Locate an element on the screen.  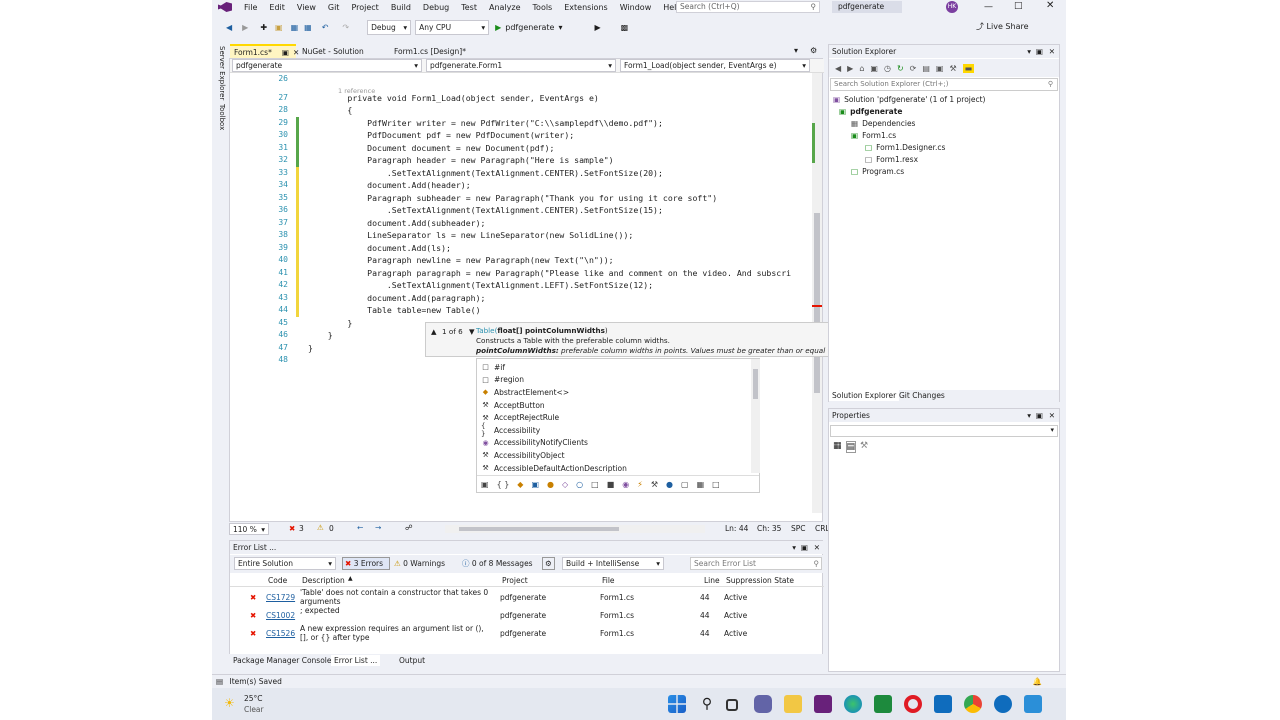
solution-search-input: Search Solution Explorer (Ctrl+;) ⚲ is located at coordinates (944, 84).